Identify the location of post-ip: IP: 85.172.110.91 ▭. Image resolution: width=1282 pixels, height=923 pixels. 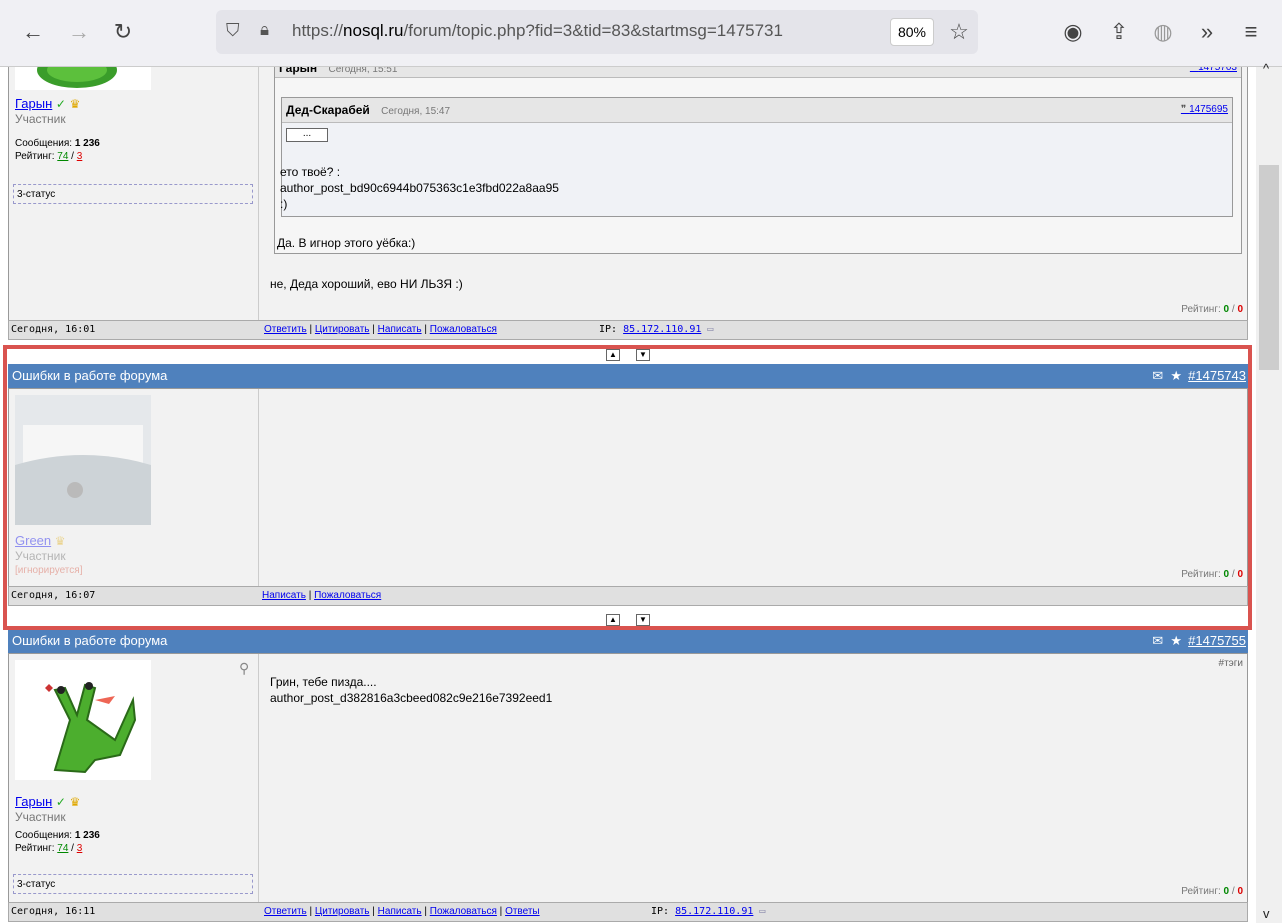
(656, 329).